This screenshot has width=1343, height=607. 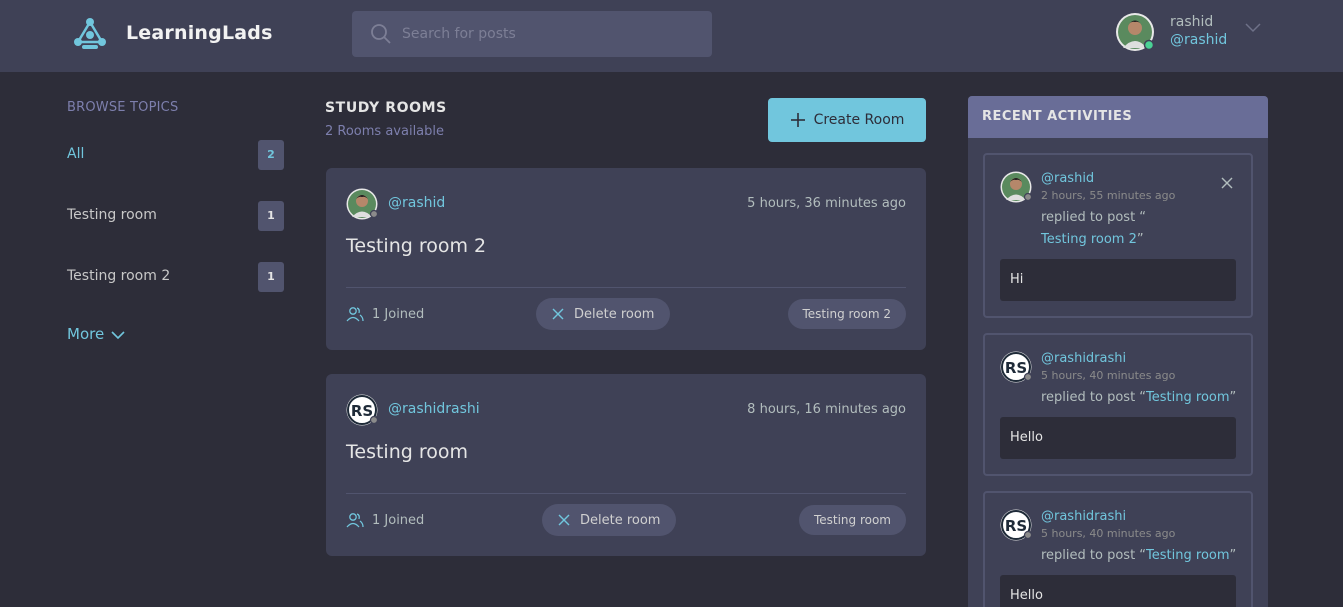 What do you see at coordinates (86, 334) in the screenshot?
I see `more-label: More` at bounding box center [86, 334].